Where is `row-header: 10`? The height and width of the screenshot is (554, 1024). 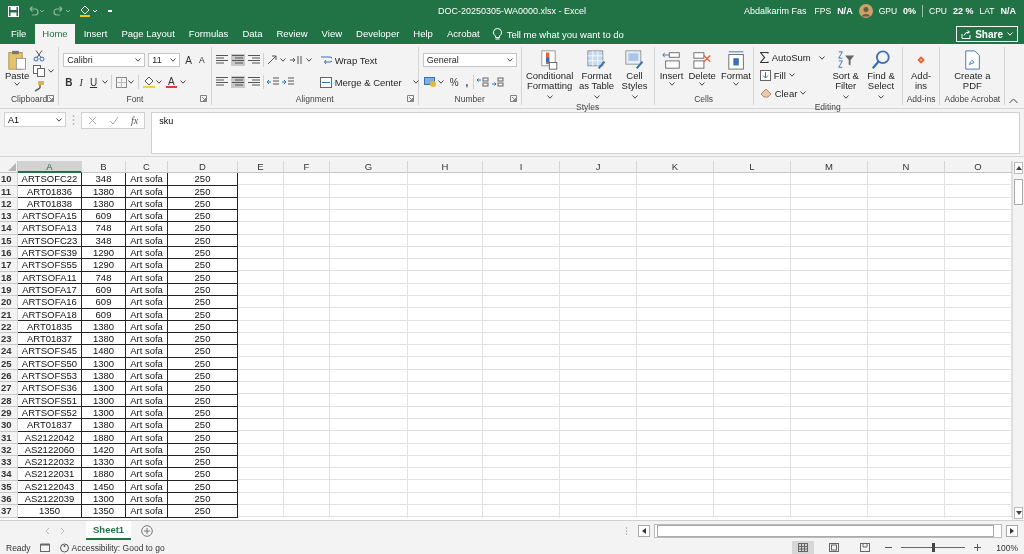 row-header: 10 is located at coordinates (9, 179).